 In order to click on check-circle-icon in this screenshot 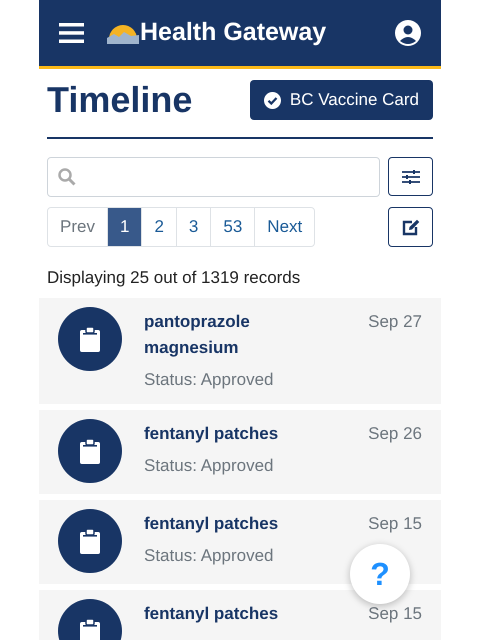, I will do `click(272, 100)`.